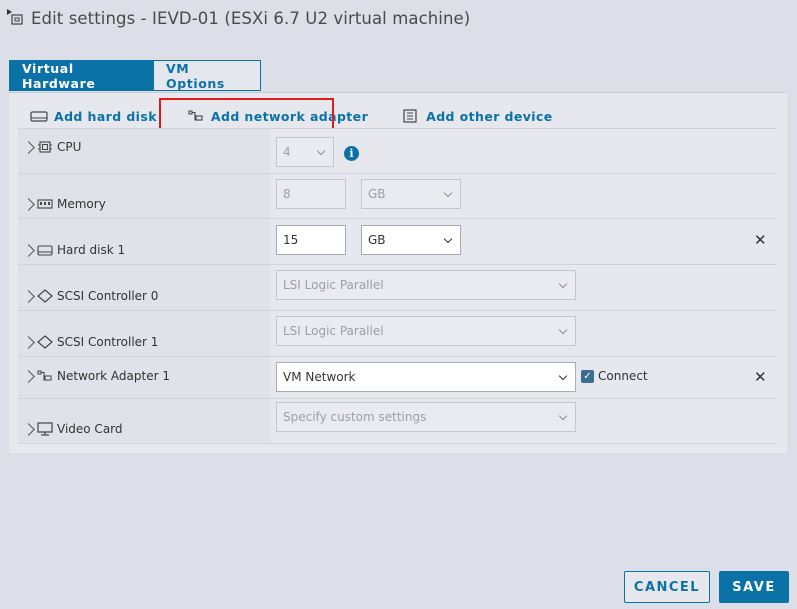 The height and width of the screenshot is (609, 797). I want to click on scsi-controller-1-type-select: LSI Logic Parallel, so click(426, 331).